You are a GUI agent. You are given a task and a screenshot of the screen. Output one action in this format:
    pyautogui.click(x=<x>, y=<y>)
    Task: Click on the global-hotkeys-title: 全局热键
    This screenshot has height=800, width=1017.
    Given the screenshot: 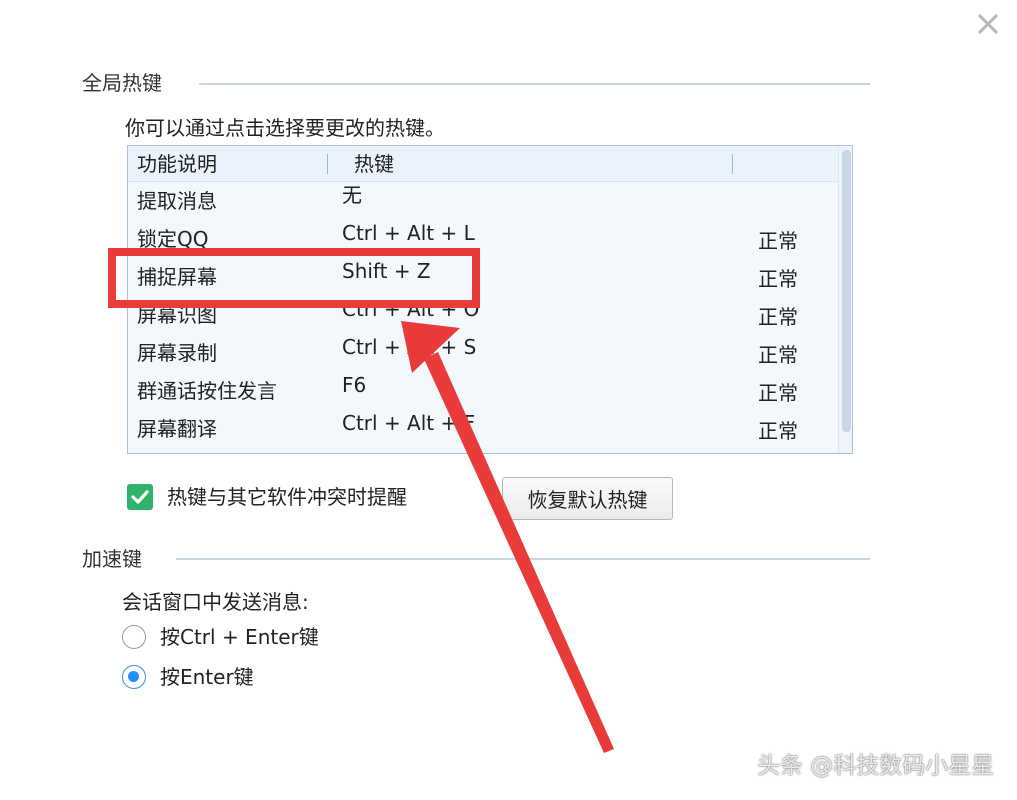 What is the action you would take?
    pyautogui.click(x=122, y=83)
    